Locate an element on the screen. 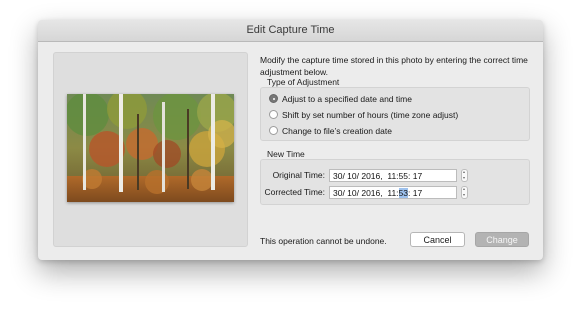 The image size is (582, 316). undo-warning-note: This operation cannot be undone. is located at coordinates (323, 241).